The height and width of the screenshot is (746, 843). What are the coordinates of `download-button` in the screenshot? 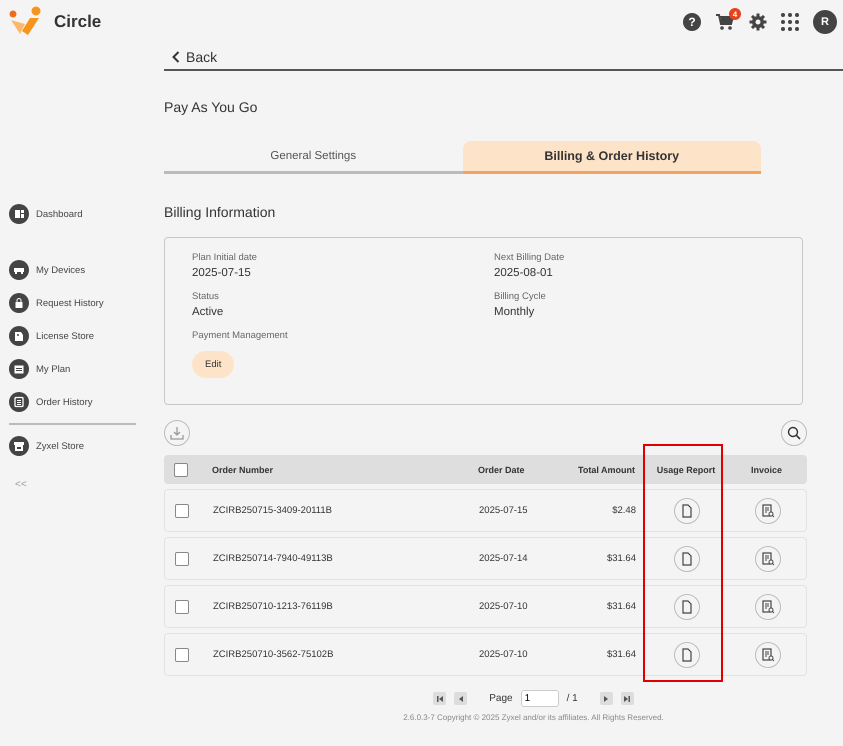 It's located at (177, 433).